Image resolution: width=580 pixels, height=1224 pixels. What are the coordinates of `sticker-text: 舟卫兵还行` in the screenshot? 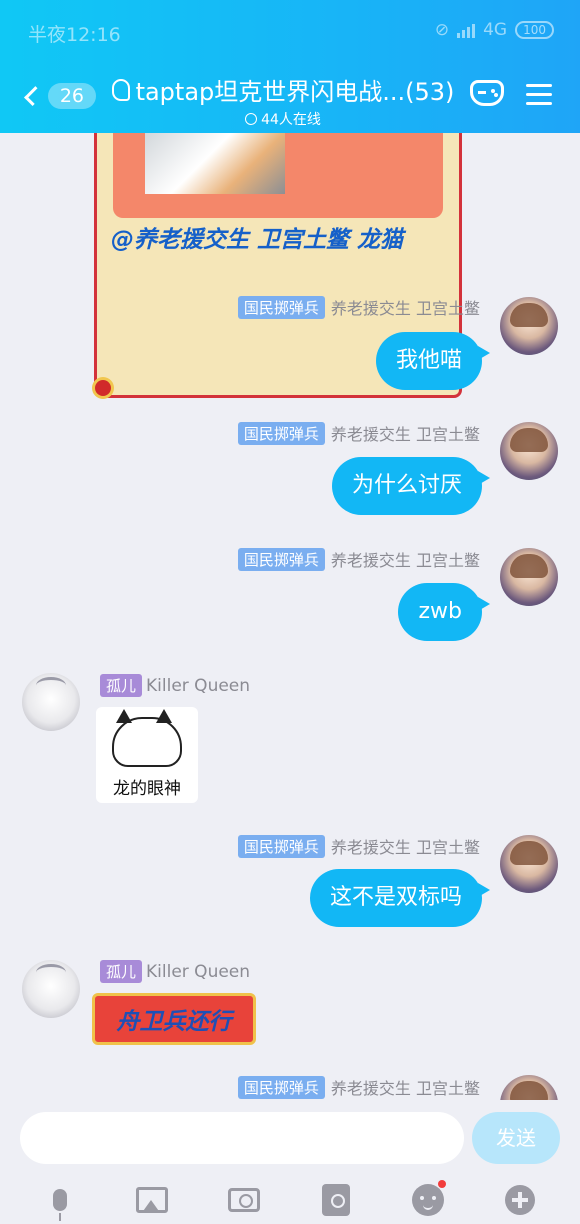 It's located at (174, 1022).